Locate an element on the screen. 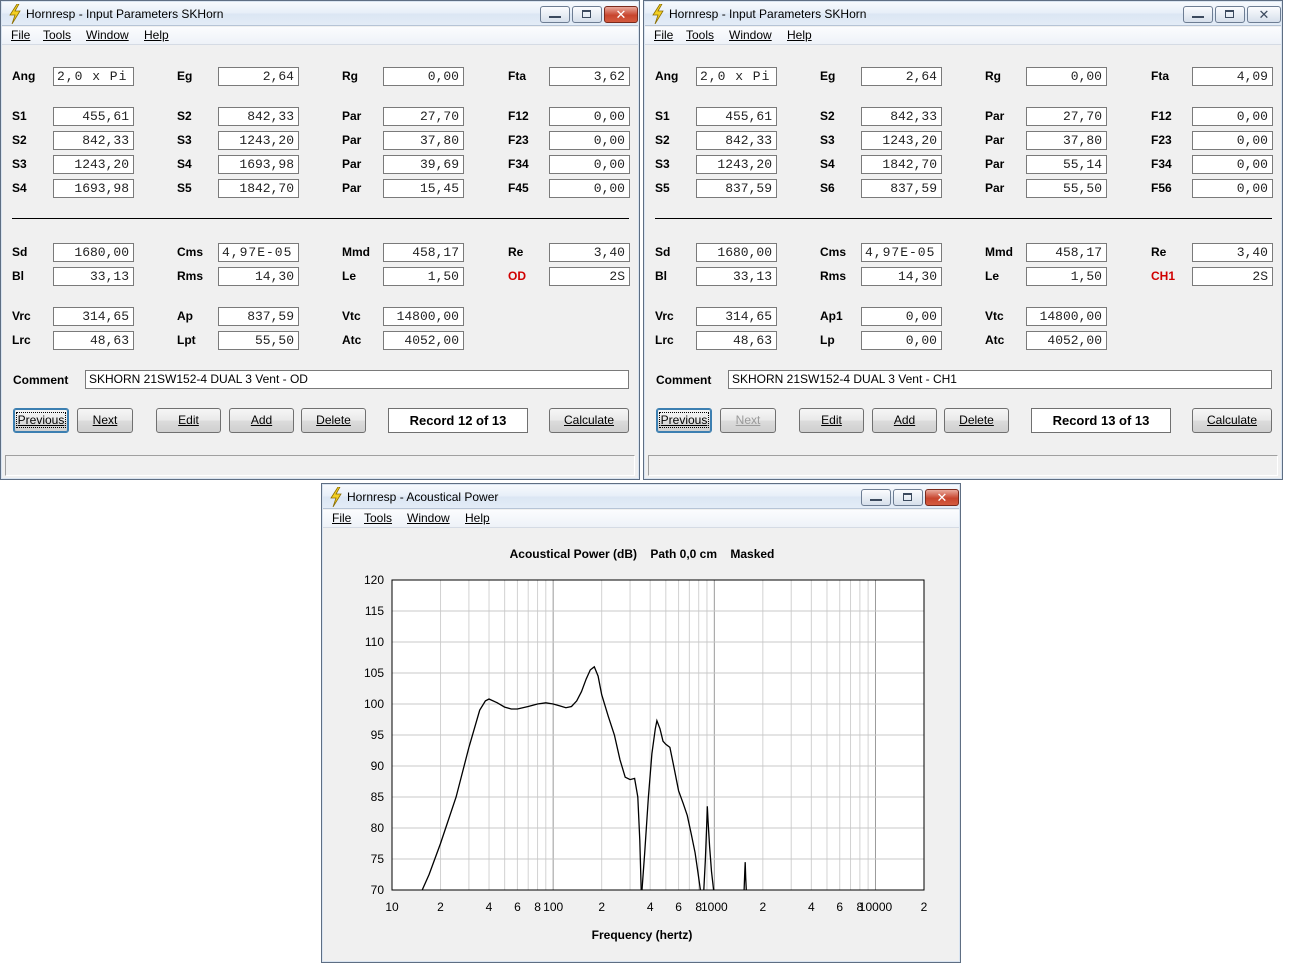 This screenshot has height=970, width=1290. field-r4a: 837,59 is located at coordinates (736, 188).